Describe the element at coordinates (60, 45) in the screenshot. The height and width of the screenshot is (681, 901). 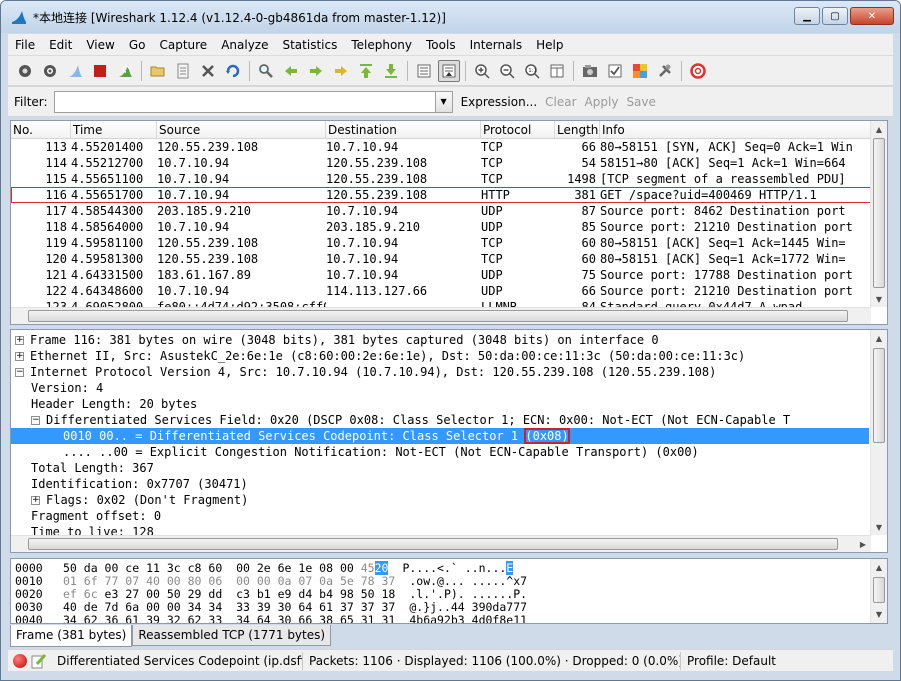
I see `menu-edit: Edit` at that location.